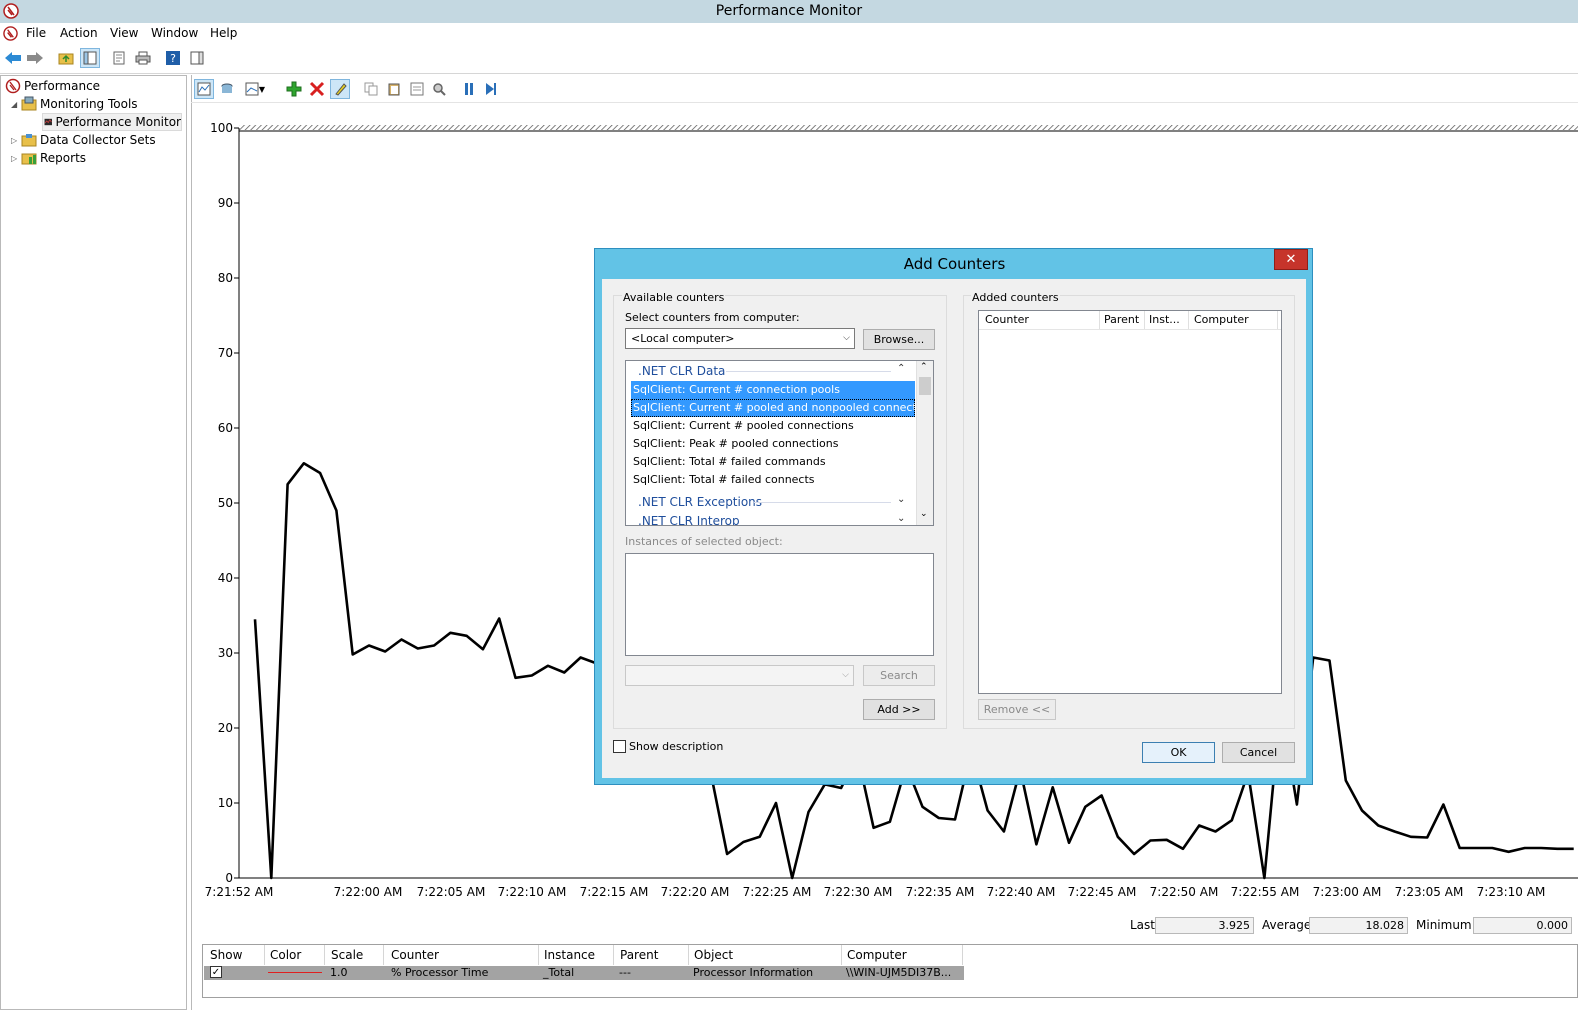 The width and height of the screenshot is (1578, 1032). Describe the element at coordinates (317, 89) in the screenshot. I see `delete-counter-button` at that location.